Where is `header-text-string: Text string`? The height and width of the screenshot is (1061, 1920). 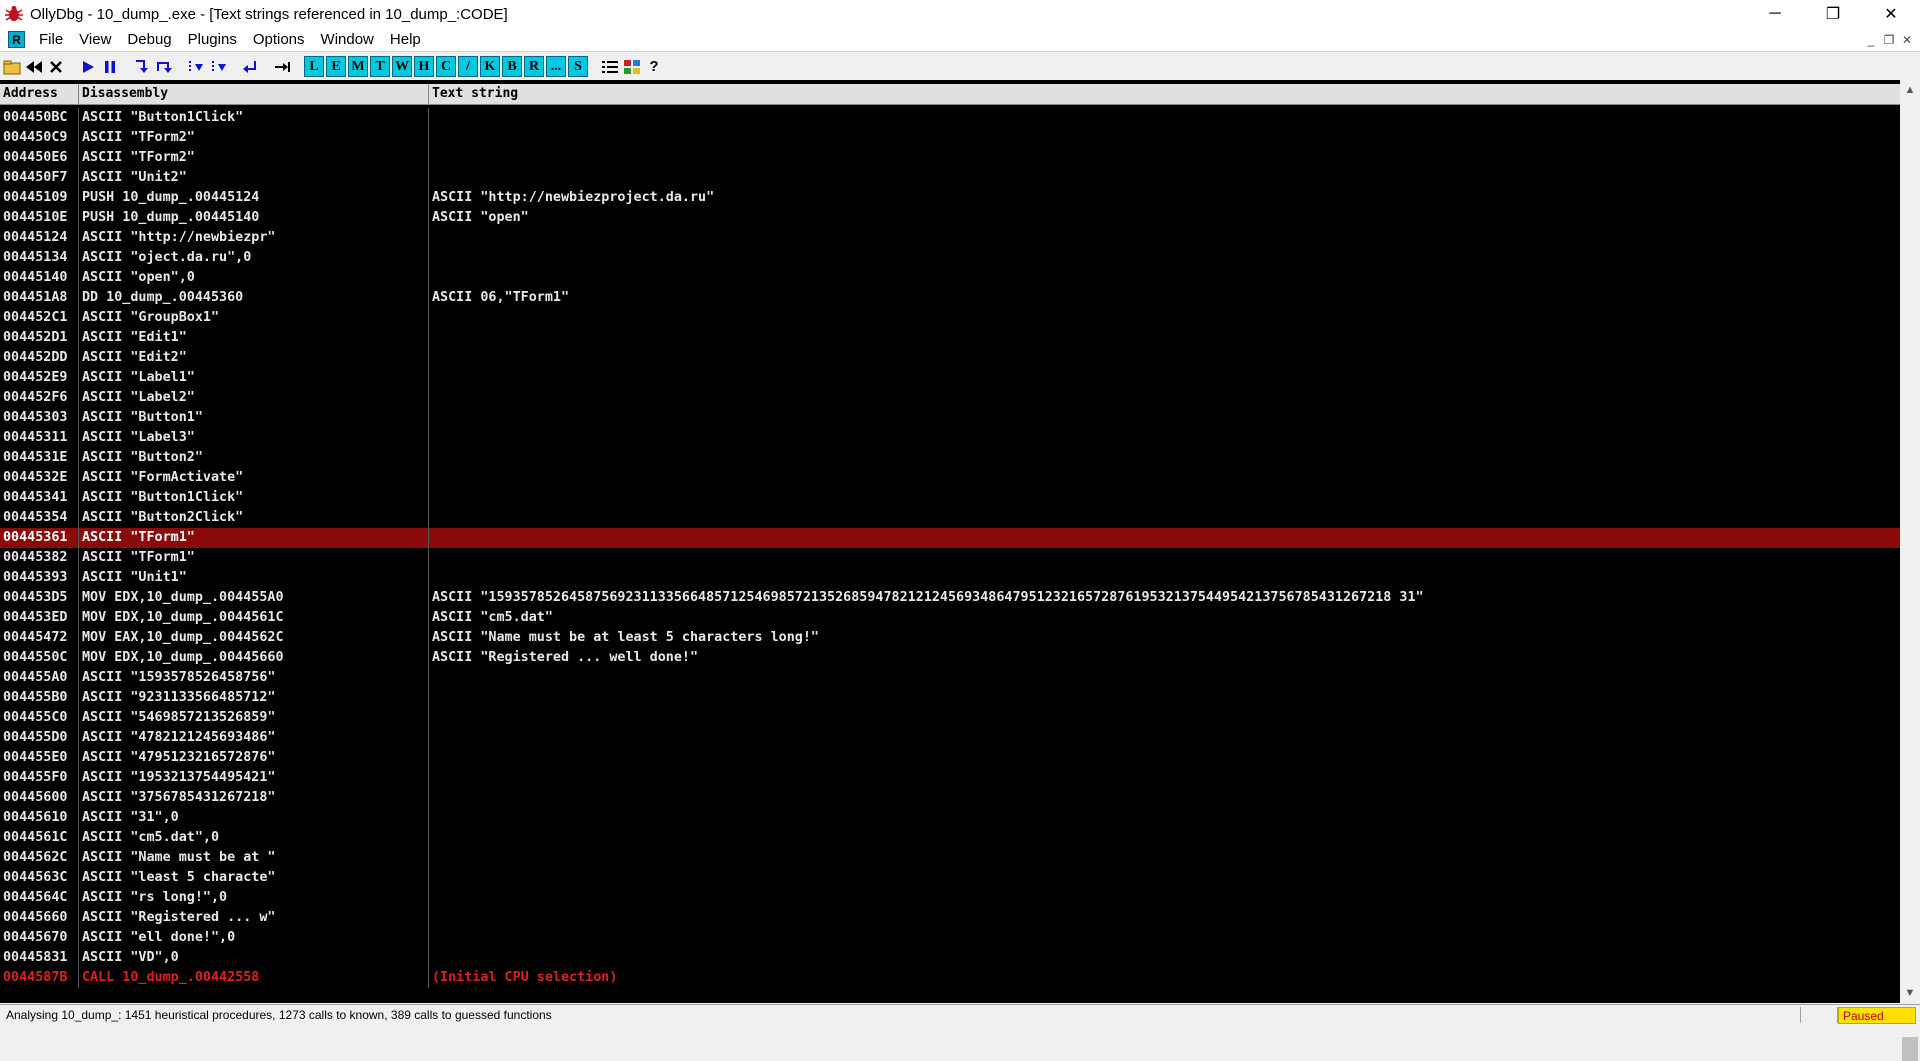 header-text-string: Text string is located at coordinates (1164, 94).